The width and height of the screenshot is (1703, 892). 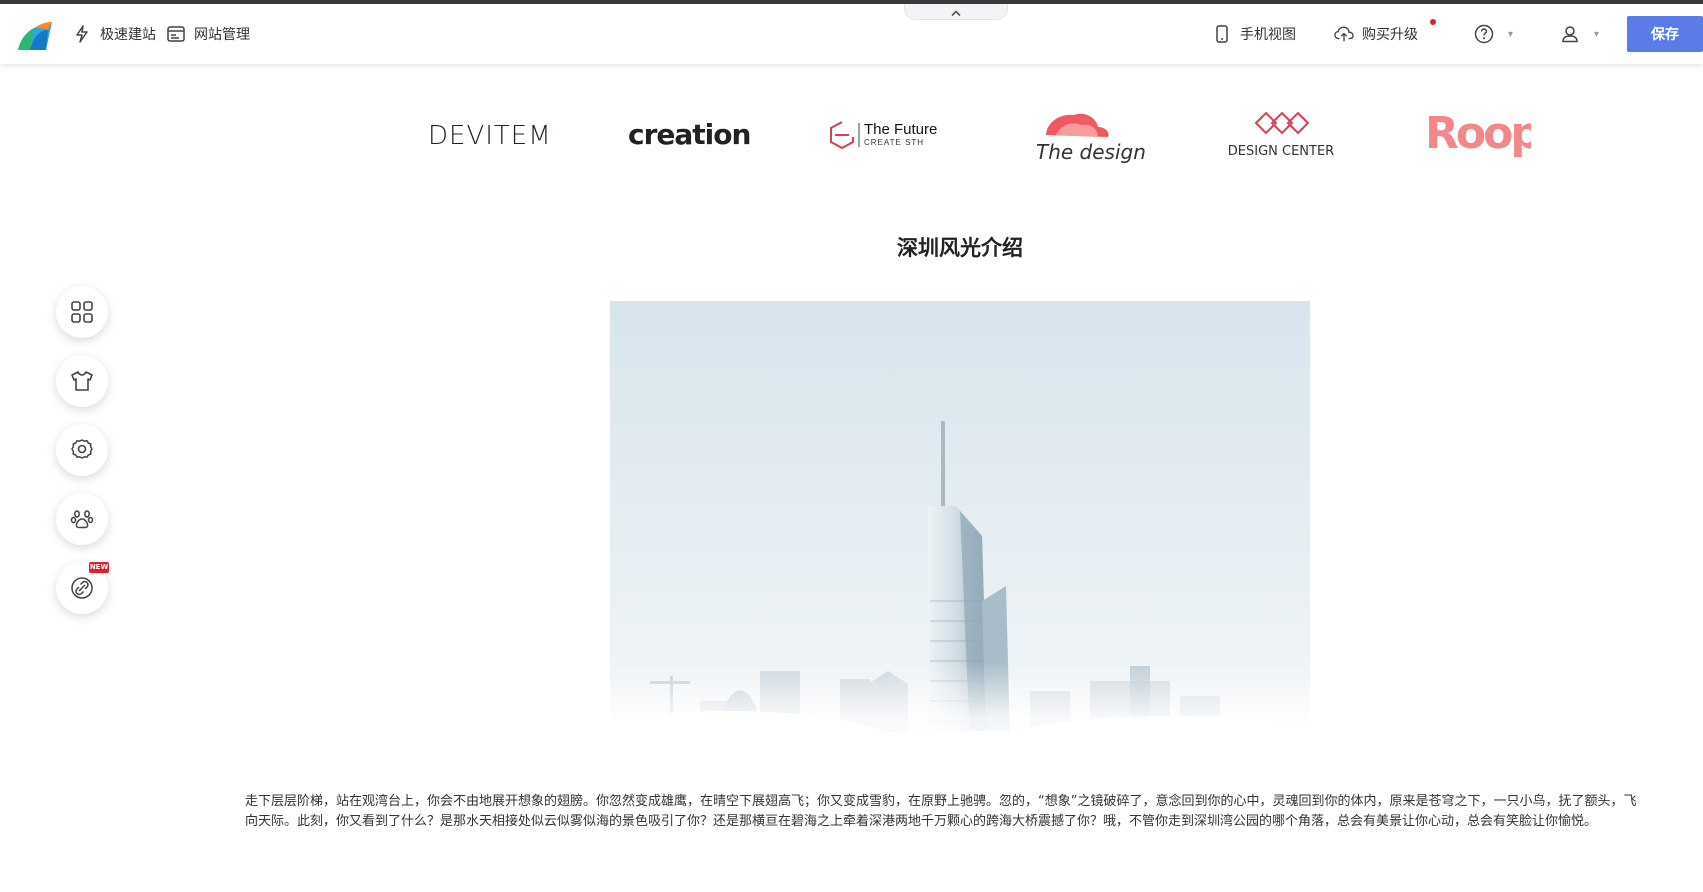 I want to click on sidebar-components-button, so click(x=82, y=312).